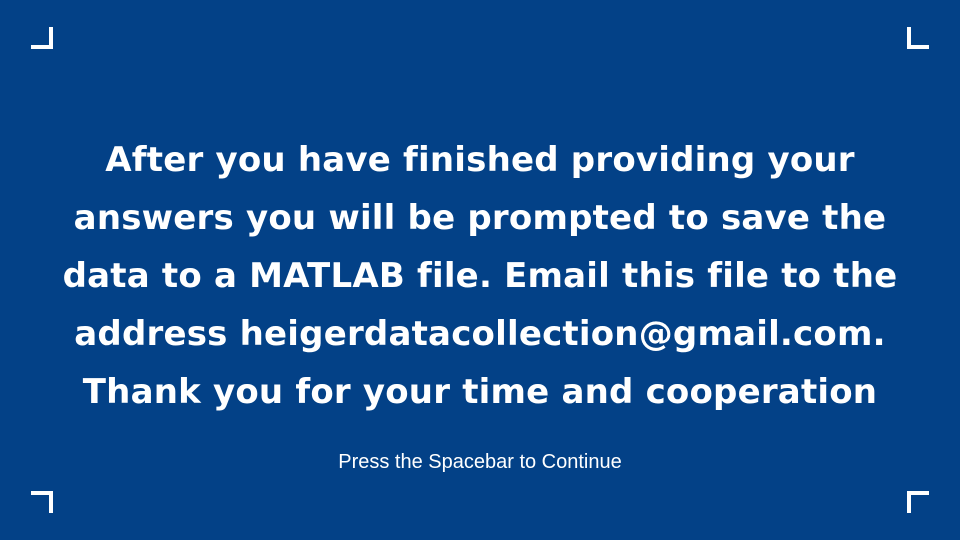 The width and height of the screenshot is (960, 540). I want to click on corner-bracket-top-left, so click(42, 38).